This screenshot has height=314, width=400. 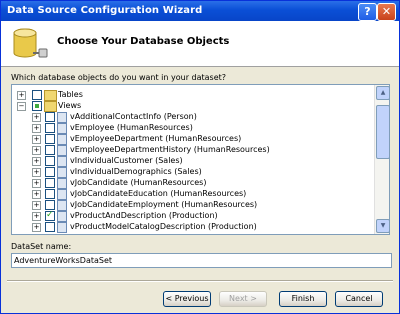 I want to click on tree-node-view: + vAdditionalContactInfo (Person), so click(x=192, y=117).